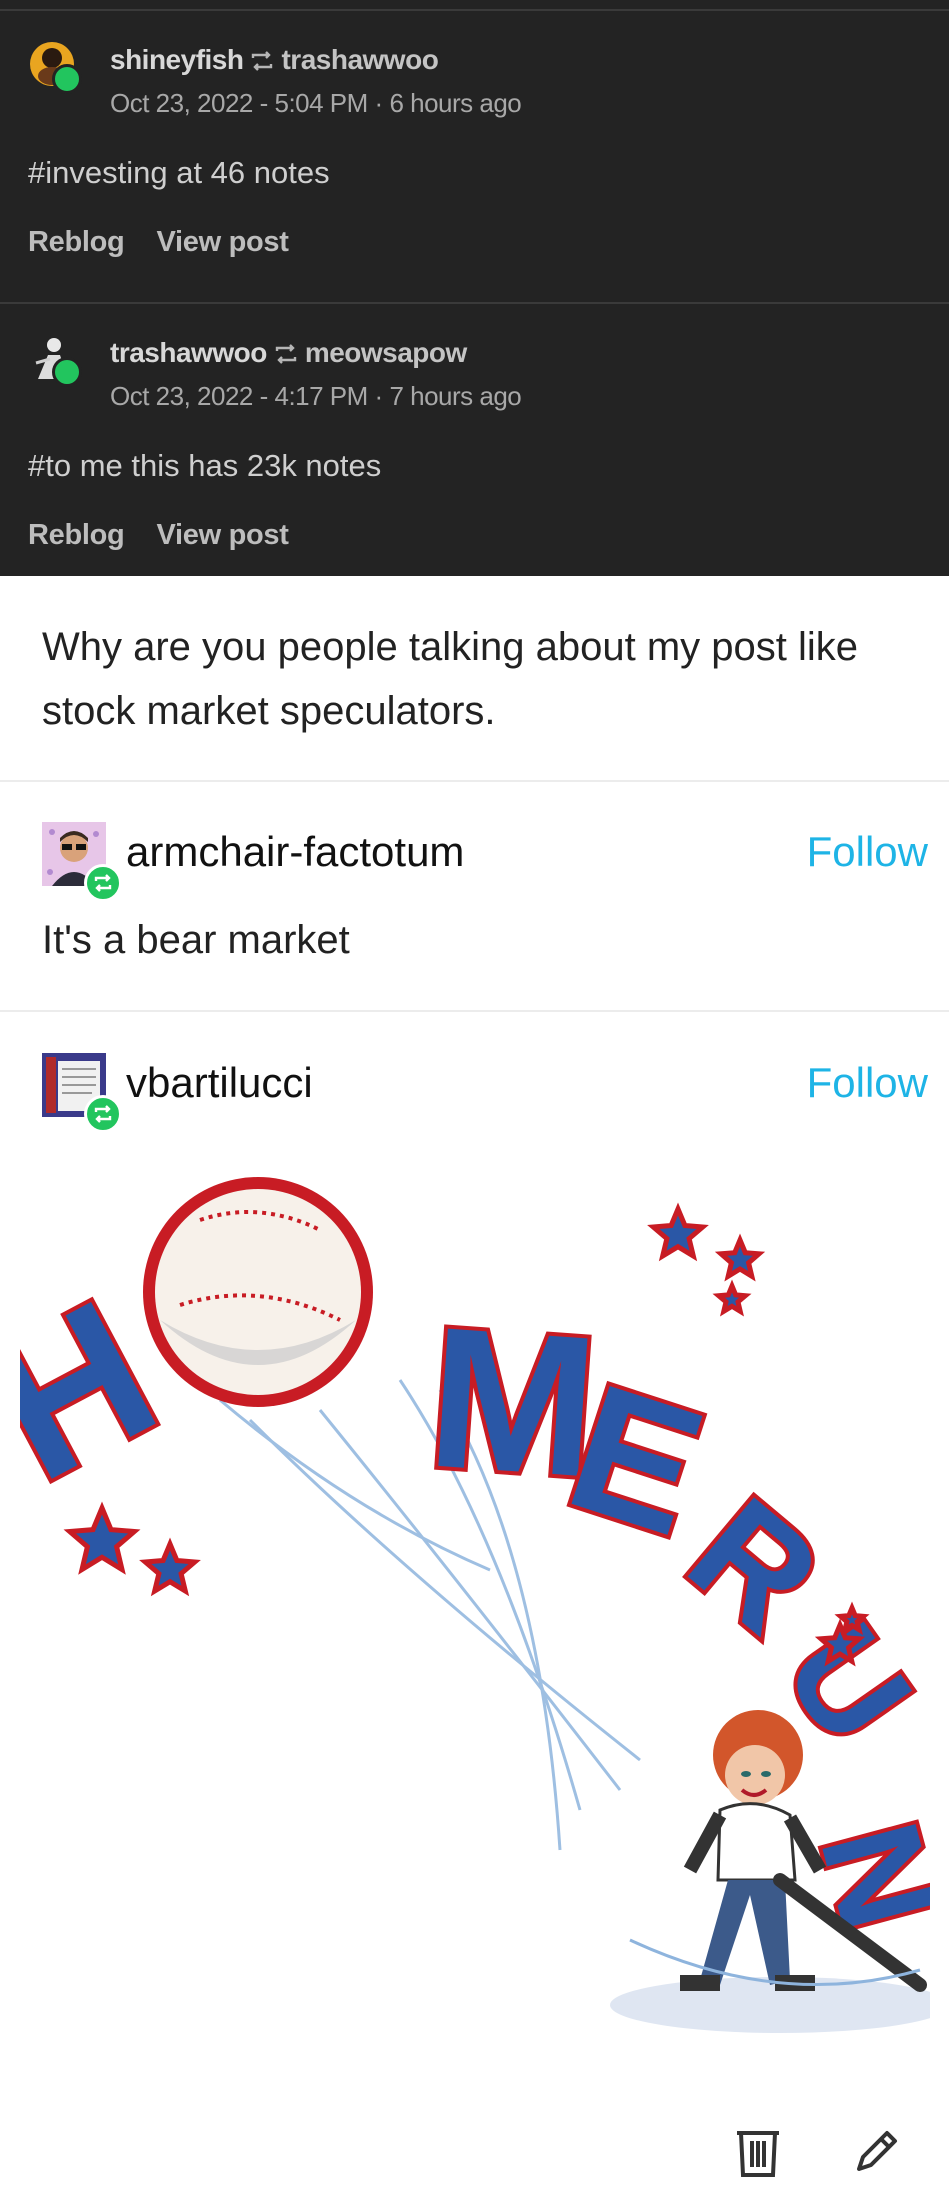 This screenshot has width=949, height=2186. Describe the element at coordinates (179, 172) in the screenshot. I see `note-tags: #investing at 46 notes` at that location.